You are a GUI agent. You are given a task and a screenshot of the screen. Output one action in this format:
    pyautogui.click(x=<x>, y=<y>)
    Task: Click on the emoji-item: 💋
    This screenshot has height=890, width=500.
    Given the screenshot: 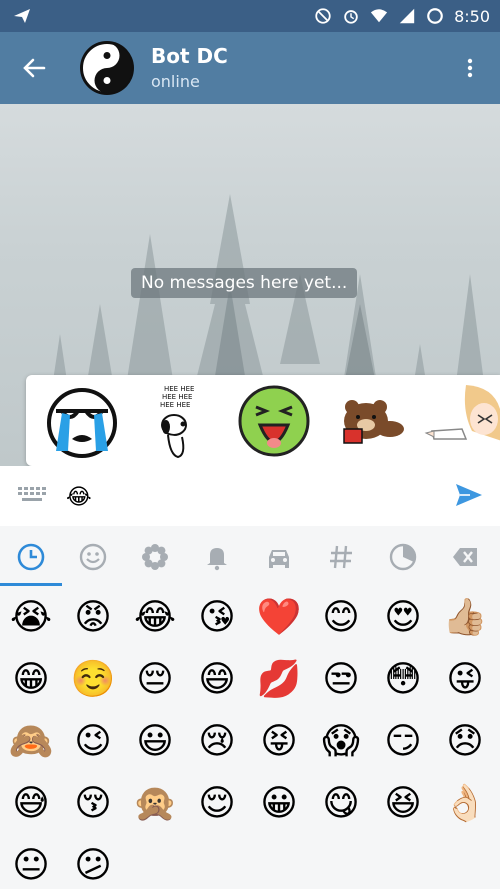 What is the action you would take?
    pyautogui.click(x=279, y=680)
    